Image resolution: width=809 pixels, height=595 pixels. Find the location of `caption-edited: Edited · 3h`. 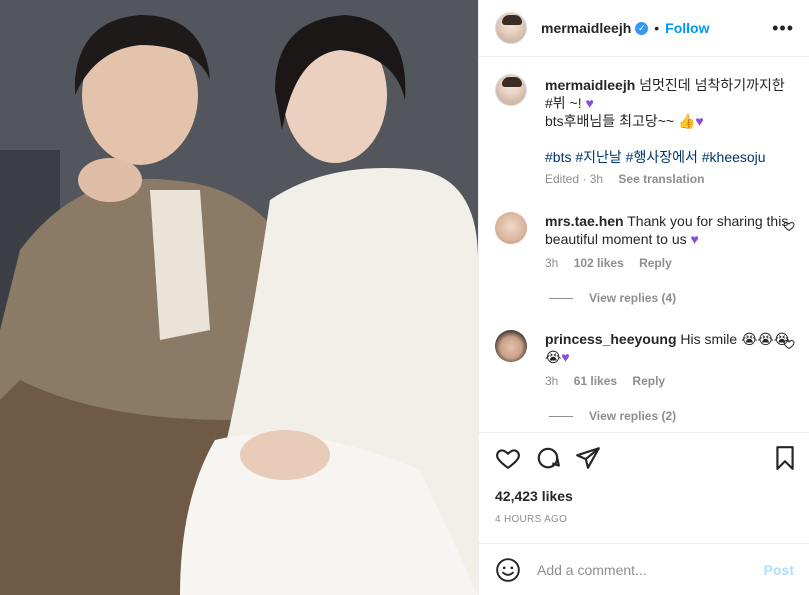

caption-edited: Edited · 3h is located at coordinates (574, 179).